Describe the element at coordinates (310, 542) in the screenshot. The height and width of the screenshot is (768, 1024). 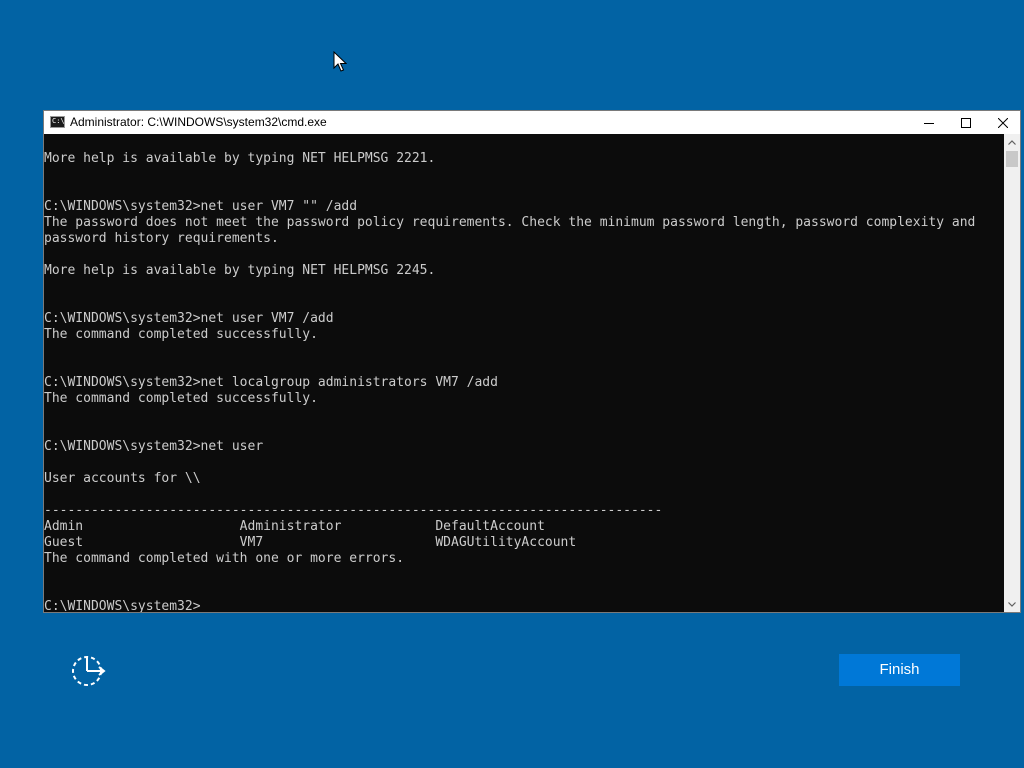
I see `console-line: Guest VM7 WDAGUtilityAccount` at that location.